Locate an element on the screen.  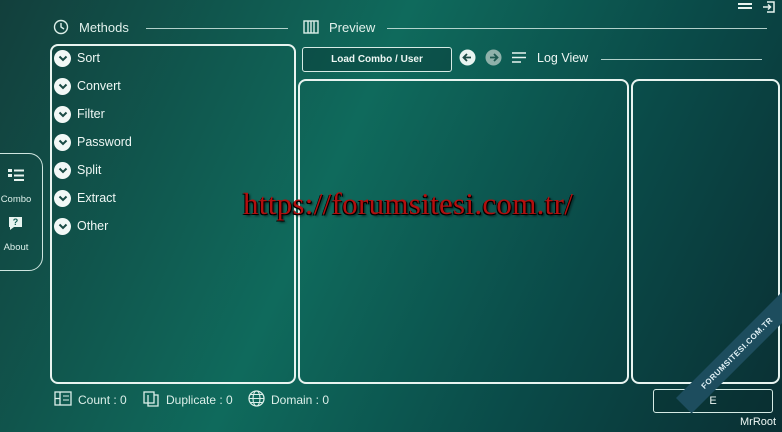
methods-divider is located at coordinates (217, 28).